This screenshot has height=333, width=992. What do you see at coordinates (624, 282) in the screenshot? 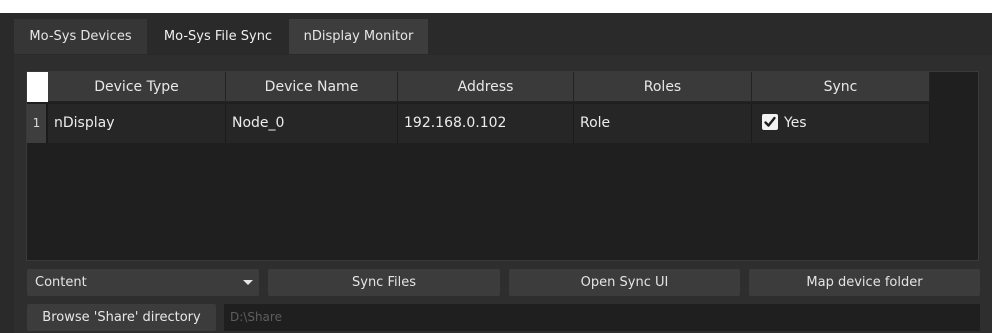
I see `open-sync-ui-button: Open Sync UI` at bounding box center [624, 282].